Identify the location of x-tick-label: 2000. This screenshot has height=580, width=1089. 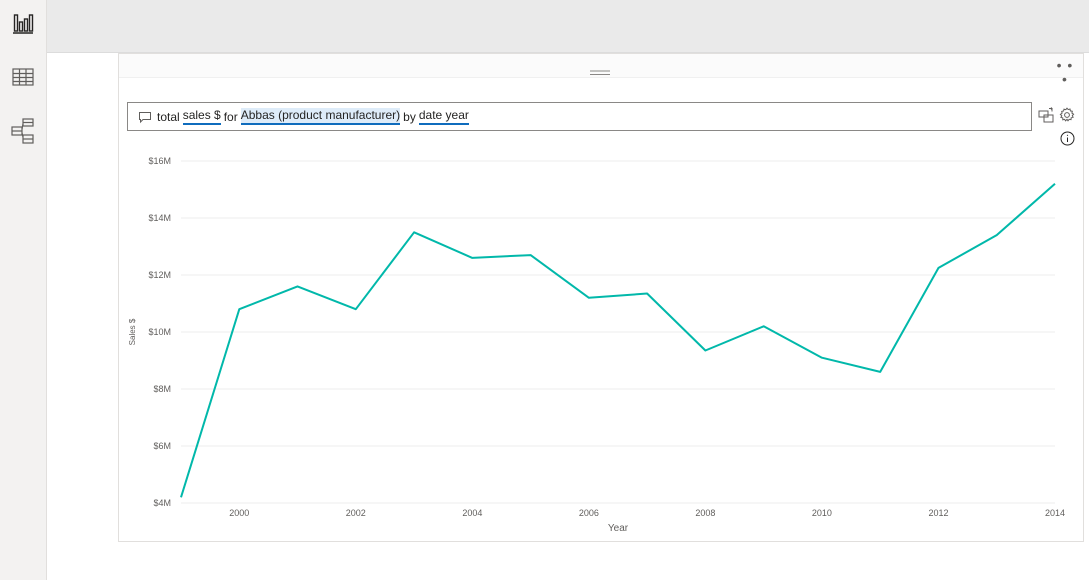
(239, 513).